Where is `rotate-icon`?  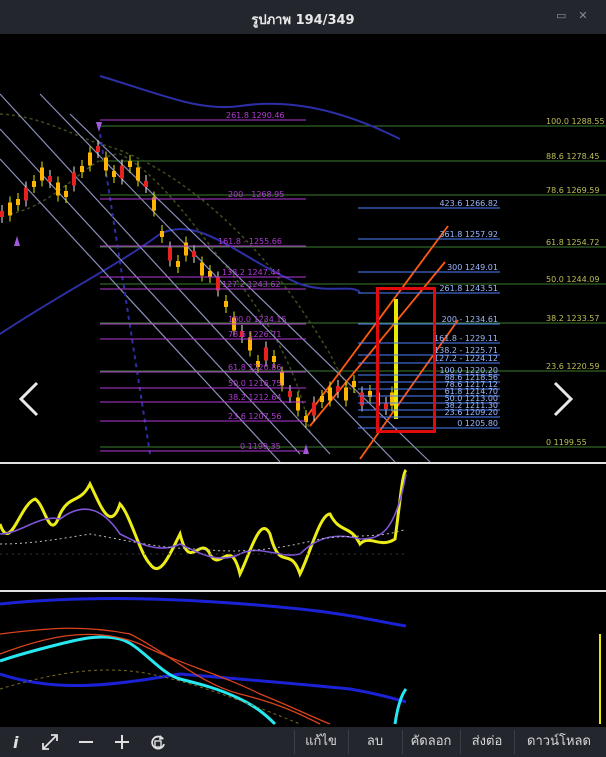
rotate-icon is located at coordinates (158, 742).